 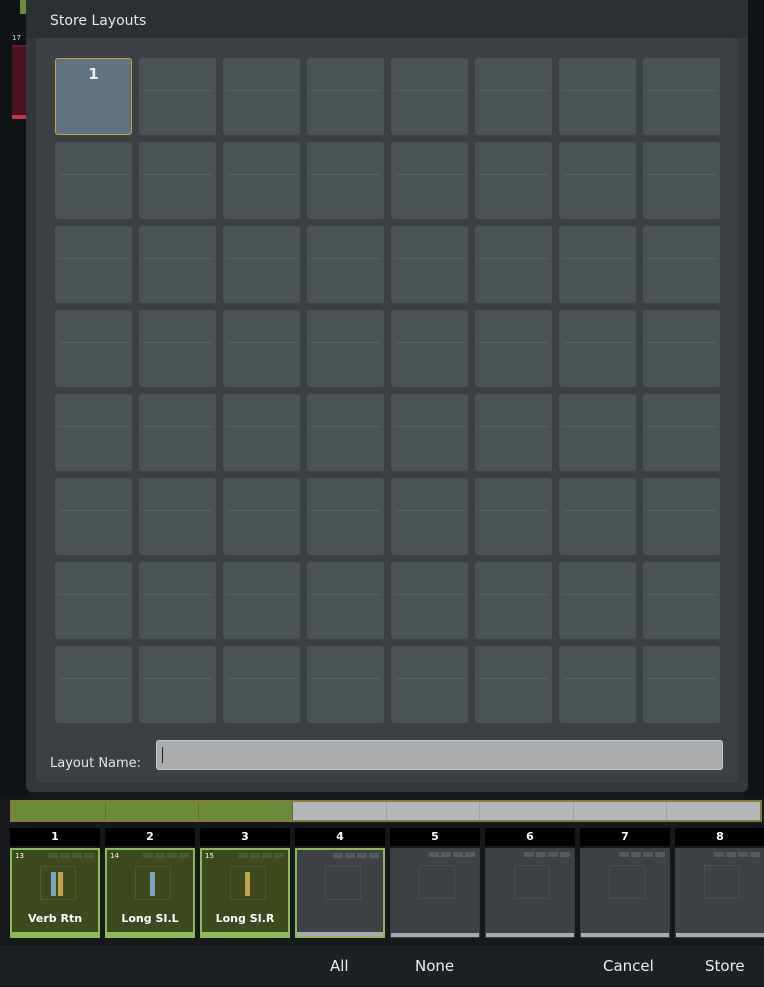 What do you see at coordinates (19, 856) in the screenshot?
I see `strip-channel-number: 13` at bounding box center [19, 856].